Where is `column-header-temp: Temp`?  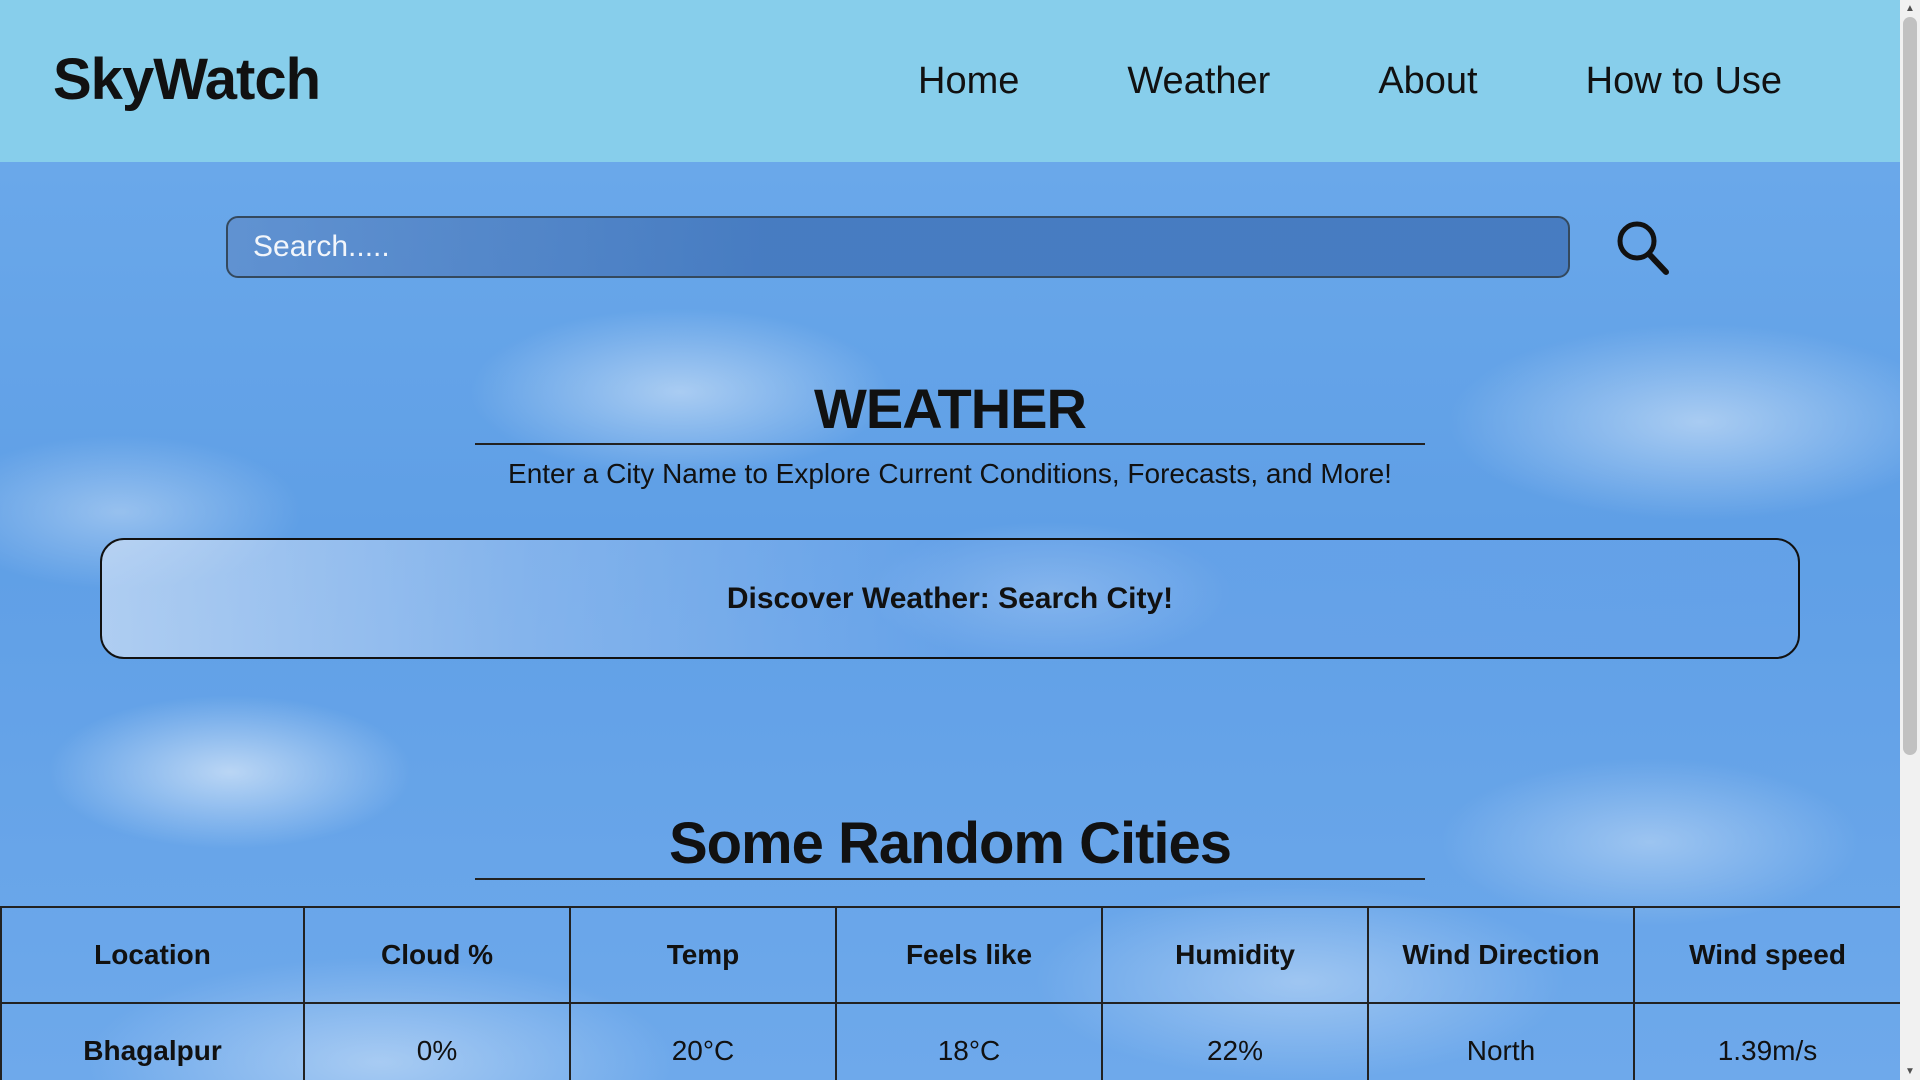
column-header-temp: Temp is located at coordinates (703, 955).